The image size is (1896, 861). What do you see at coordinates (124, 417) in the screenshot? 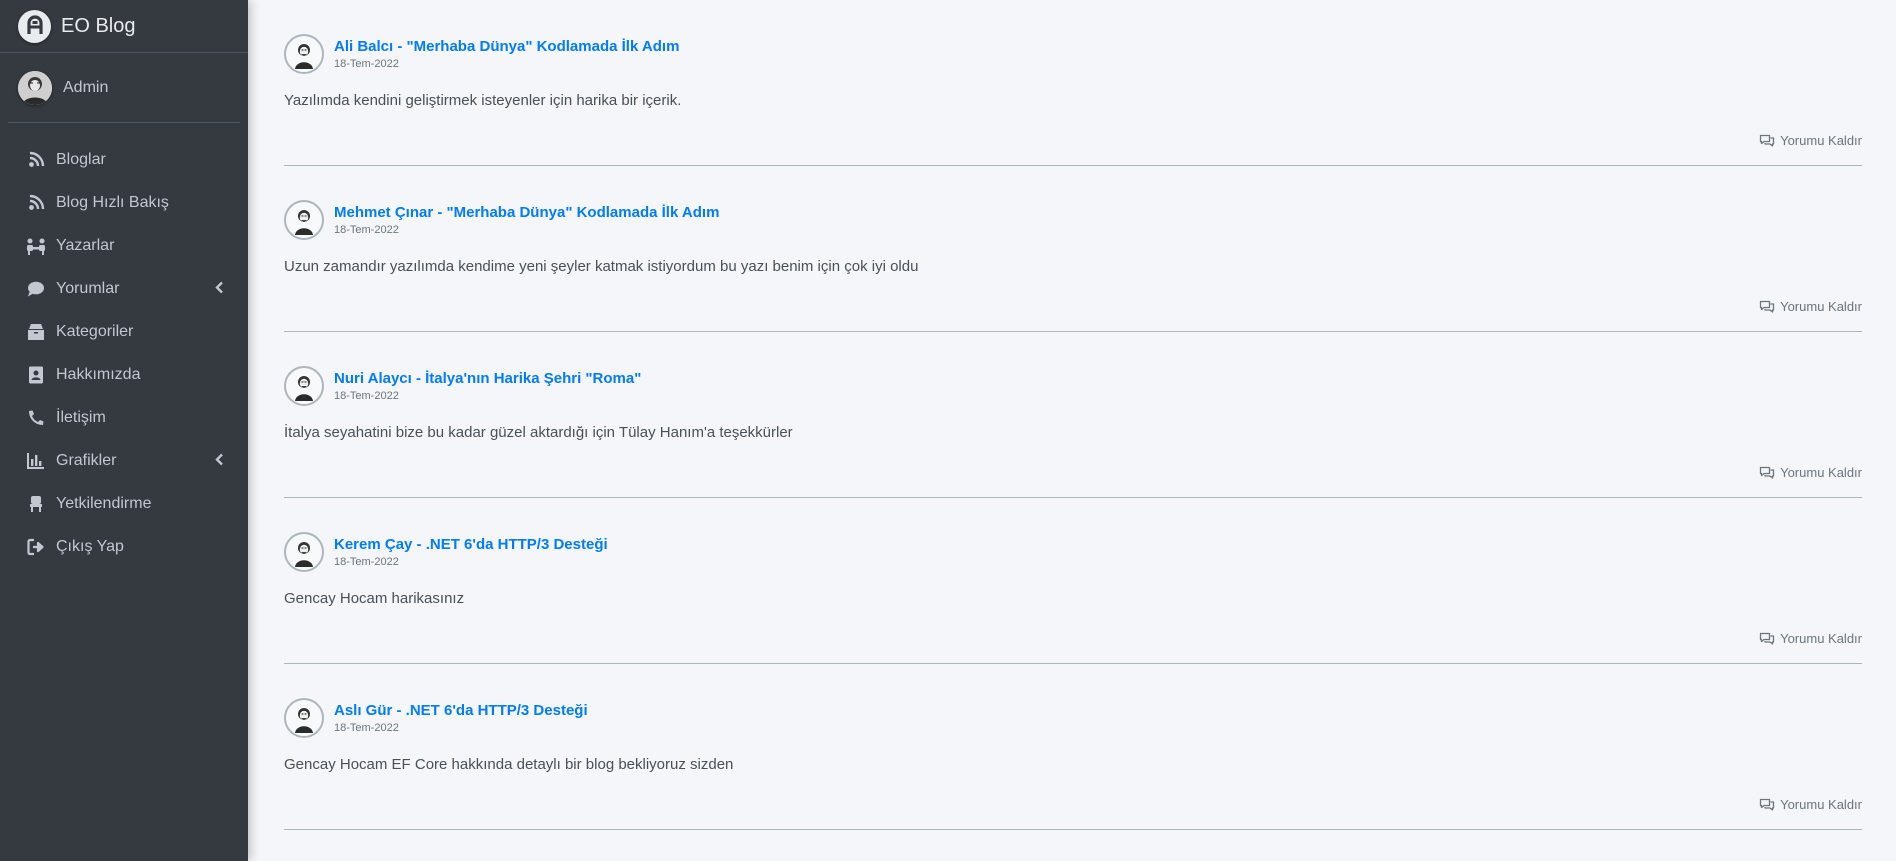
I see `sidebar-item-iletisim: İletişim` at bounding box center [124, 417].